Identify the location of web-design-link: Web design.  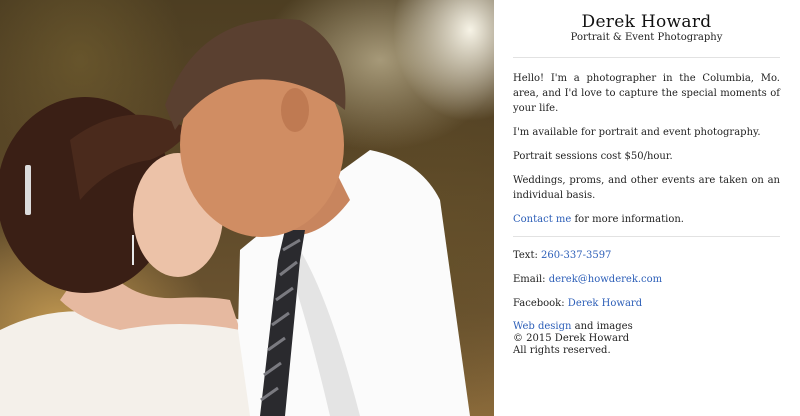
(542, 326).